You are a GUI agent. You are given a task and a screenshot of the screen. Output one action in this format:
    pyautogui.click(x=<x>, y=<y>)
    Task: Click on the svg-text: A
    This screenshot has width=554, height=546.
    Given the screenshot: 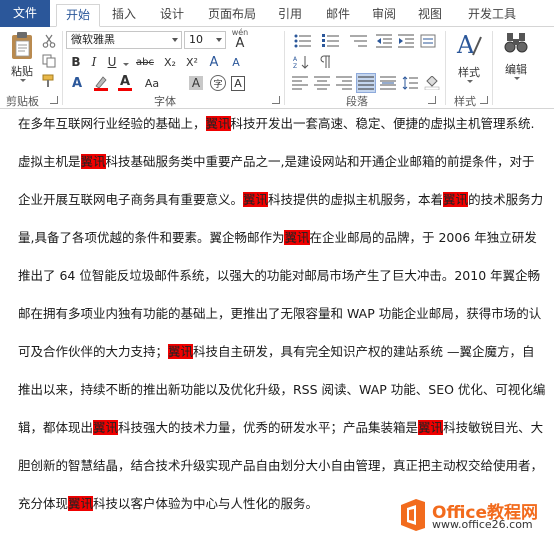 What is the action you would take?
    pyautogui.click(x=465, y=45)
    